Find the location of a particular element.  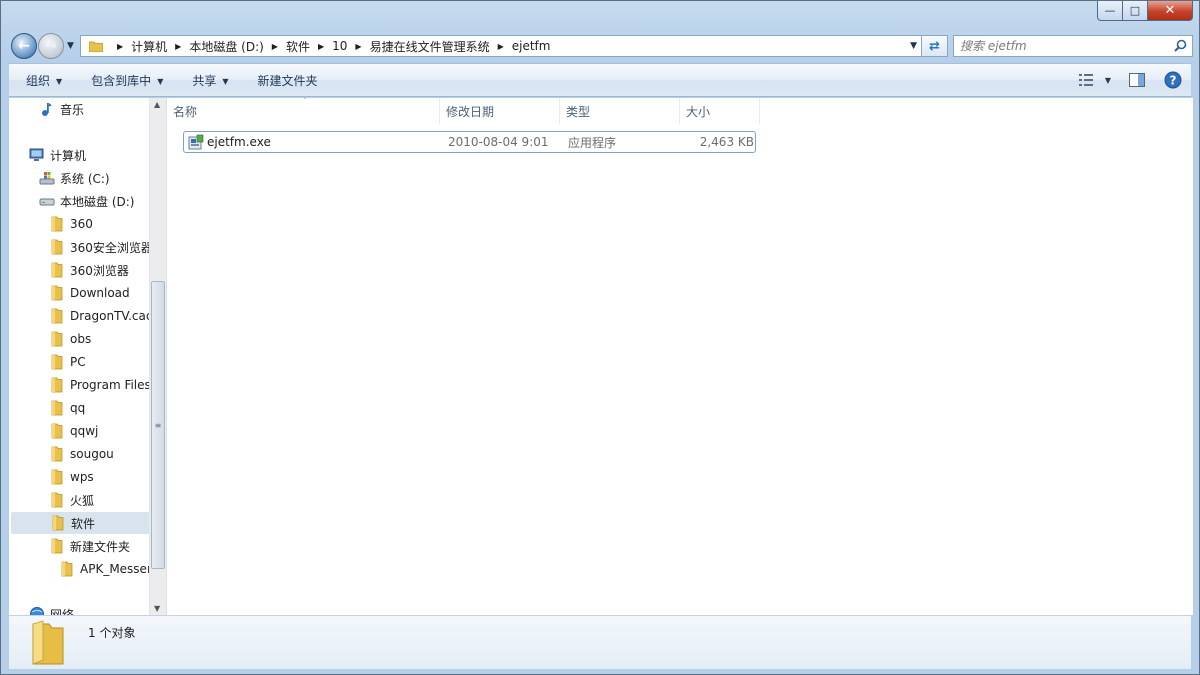

column-header-type: 类型 is located at coordinates (620, 111).